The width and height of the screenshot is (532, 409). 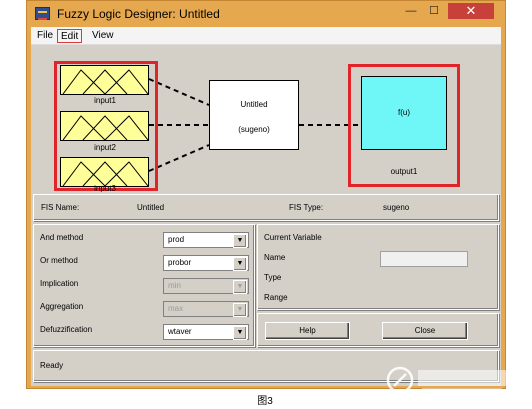 I want to click on menu-view: View, so click(x=103, y=36).